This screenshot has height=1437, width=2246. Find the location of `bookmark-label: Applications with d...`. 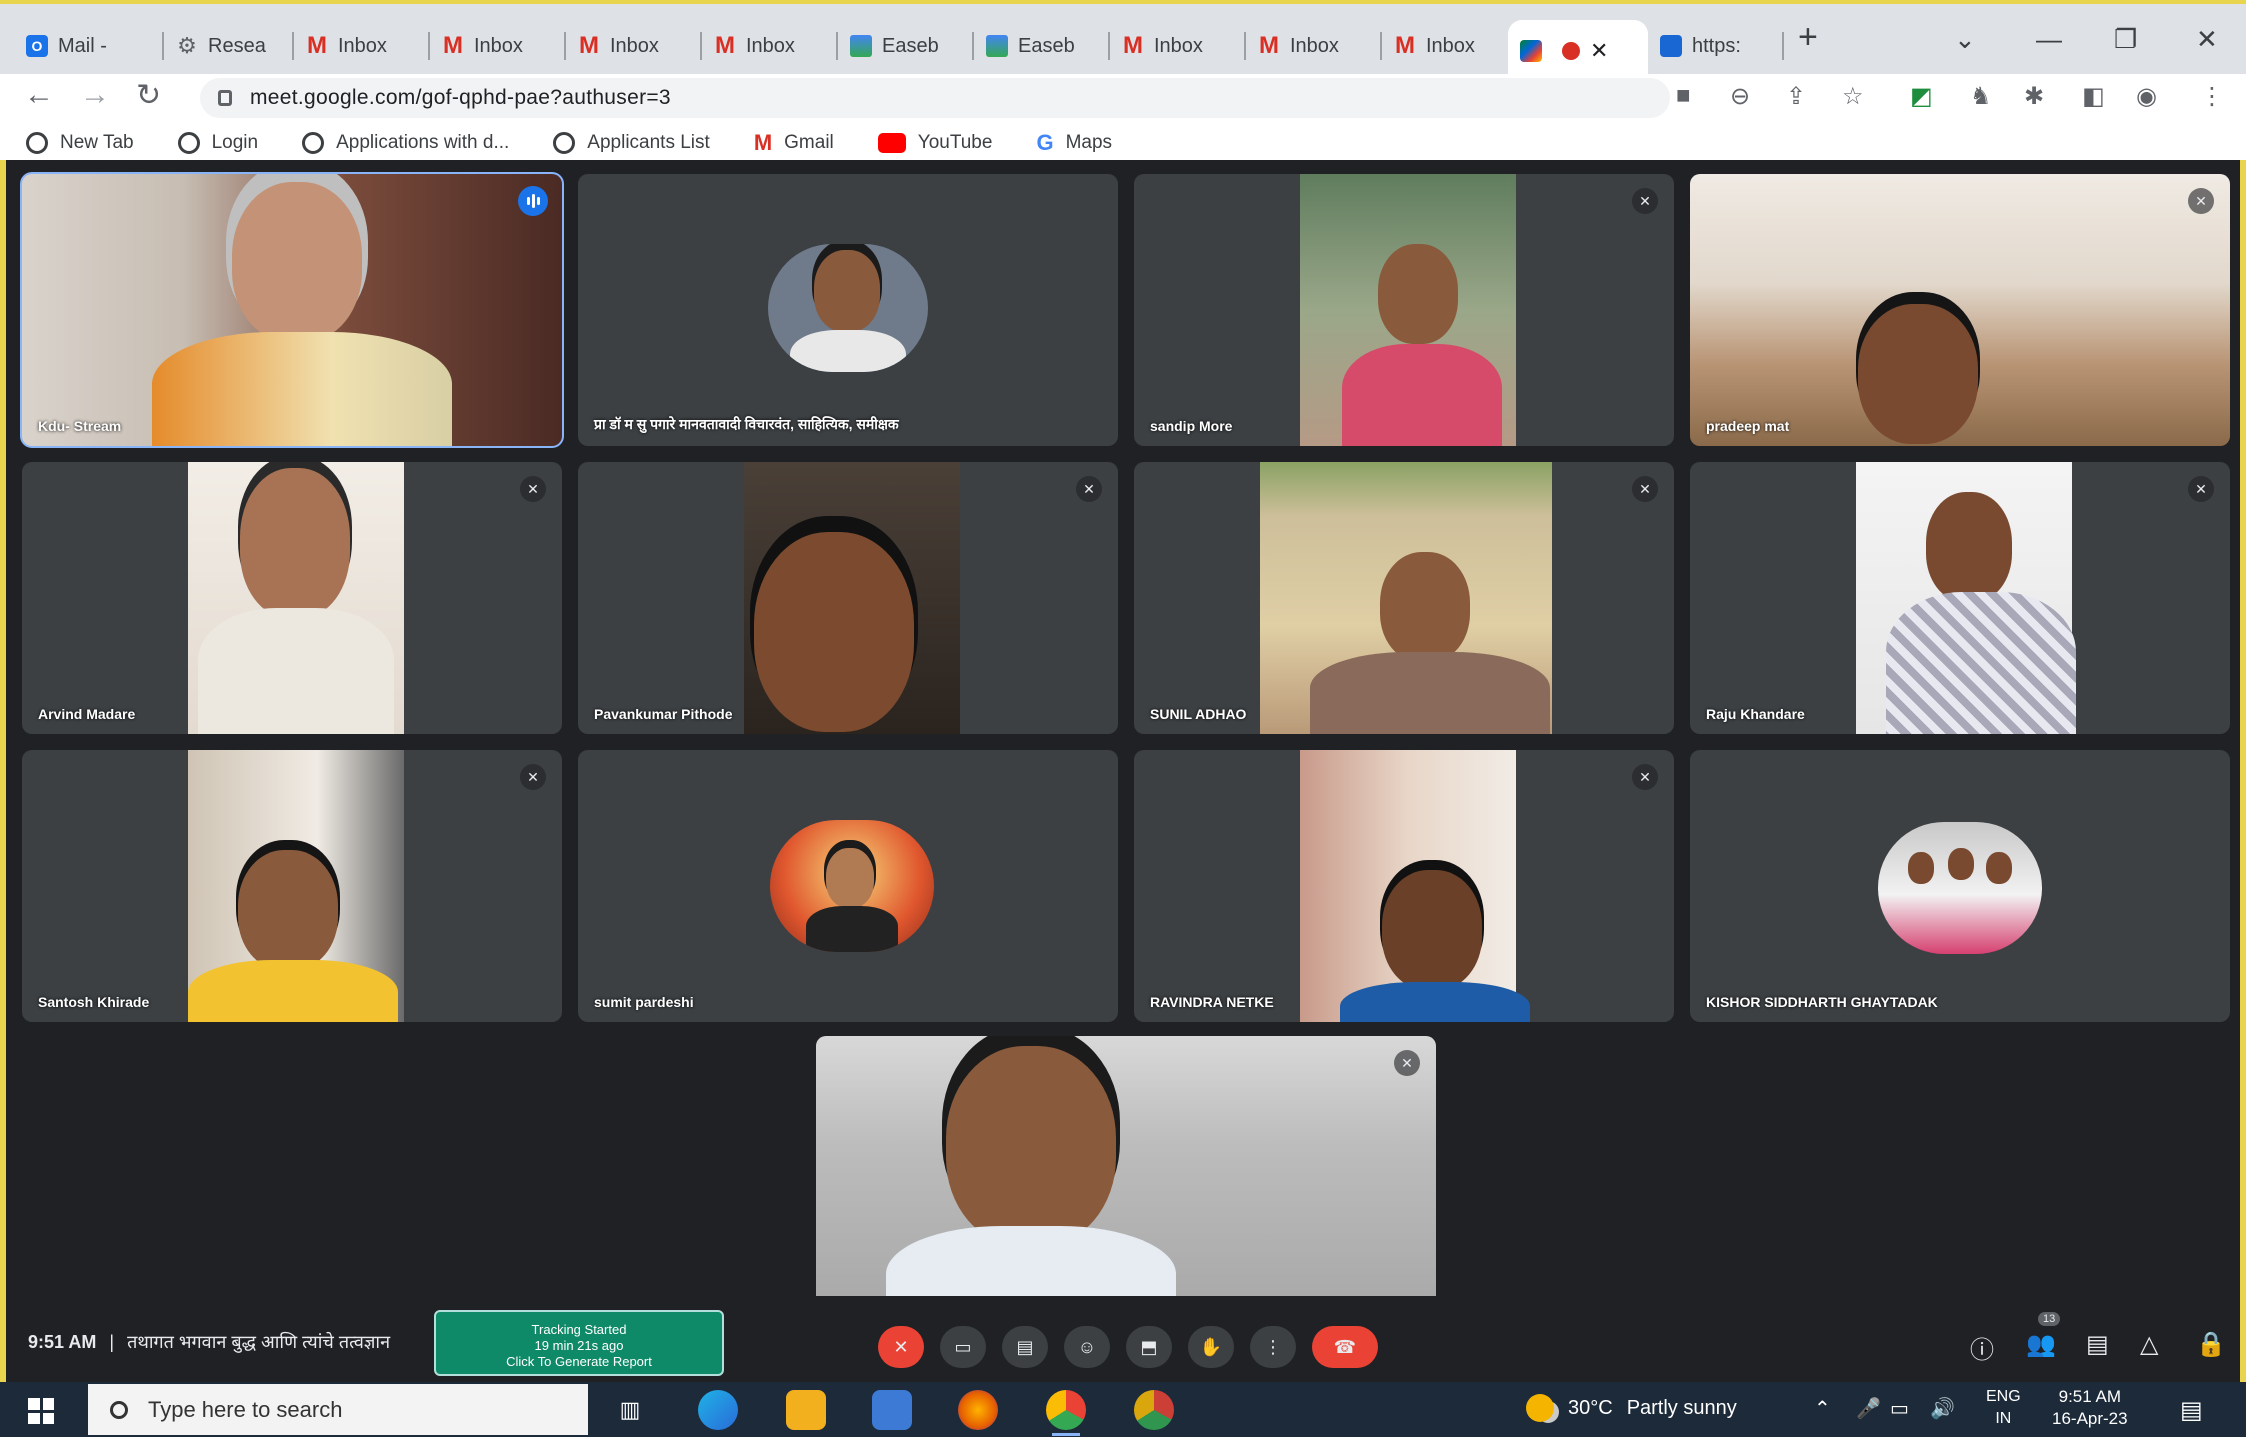

bookmark-label: Applications with d... is located at coordinates (423, 142).